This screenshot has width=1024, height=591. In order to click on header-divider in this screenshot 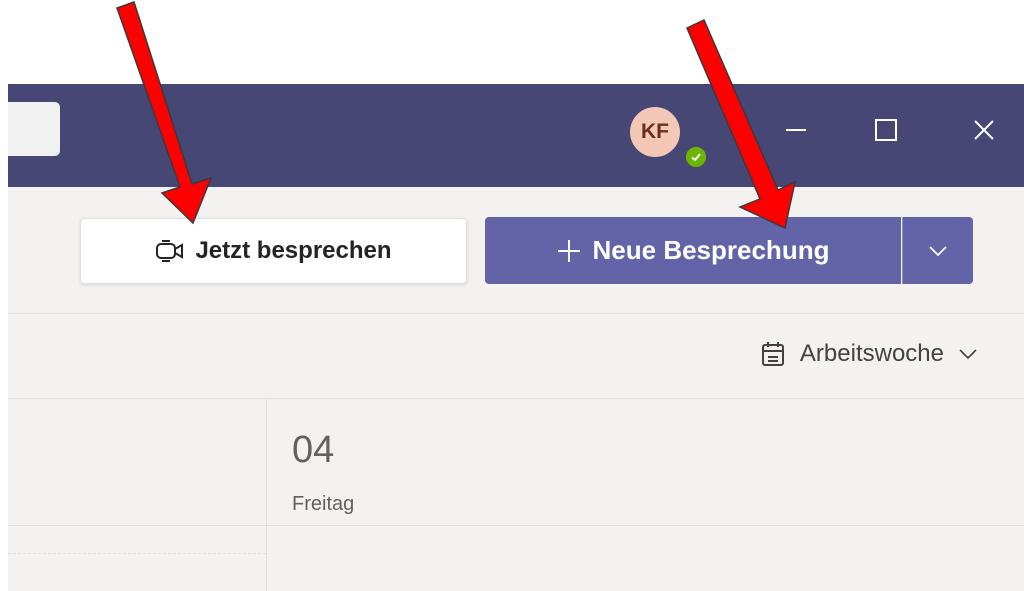, I will do `click(516, 525)`.